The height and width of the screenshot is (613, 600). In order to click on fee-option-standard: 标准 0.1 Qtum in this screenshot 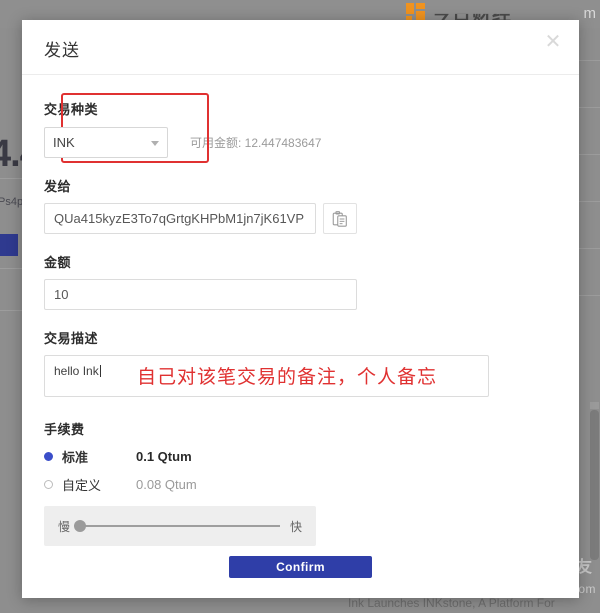, I will do `click(300, 456)`.